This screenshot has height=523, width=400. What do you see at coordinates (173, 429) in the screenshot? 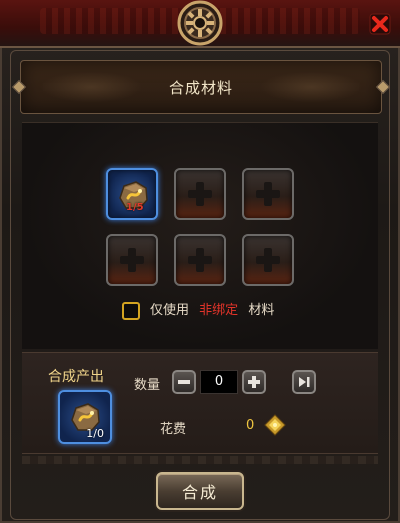
I see `cost-label: 花费` at bounding box center [173, 429].